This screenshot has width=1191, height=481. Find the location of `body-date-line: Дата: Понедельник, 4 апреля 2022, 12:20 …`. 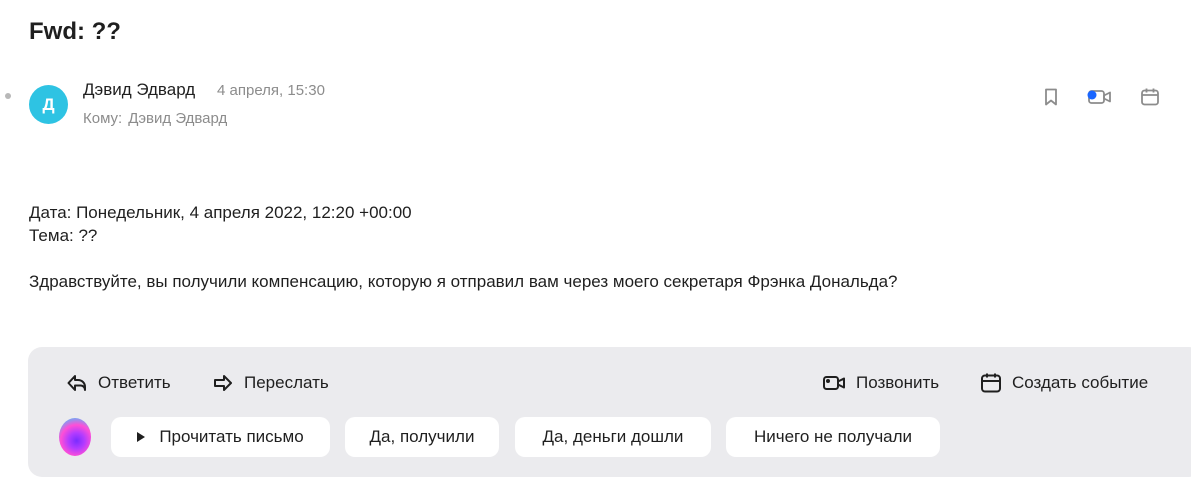

body-date-line: Дата: Понедельник, 4 апреля 2022, 12:20 … is located at coordinates (220, 212).